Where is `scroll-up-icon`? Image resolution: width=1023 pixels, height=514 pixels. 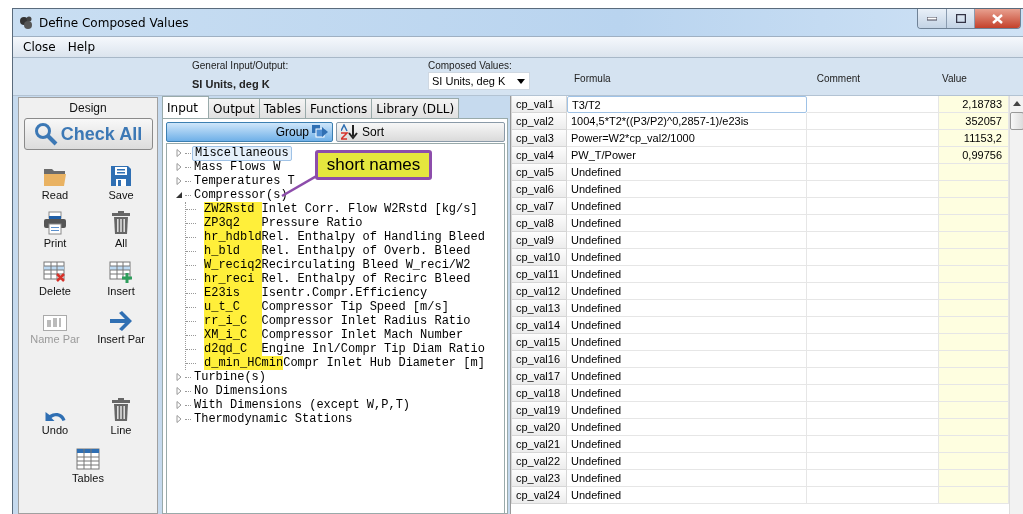
scroll-up-icon is located at coordinates (1017, 103).